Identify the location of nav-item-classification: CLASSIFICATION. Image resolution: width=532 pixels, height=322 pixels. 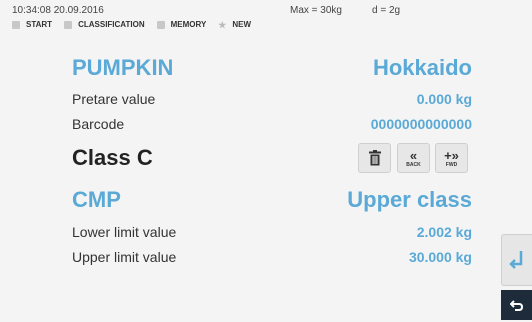
(104, 24).